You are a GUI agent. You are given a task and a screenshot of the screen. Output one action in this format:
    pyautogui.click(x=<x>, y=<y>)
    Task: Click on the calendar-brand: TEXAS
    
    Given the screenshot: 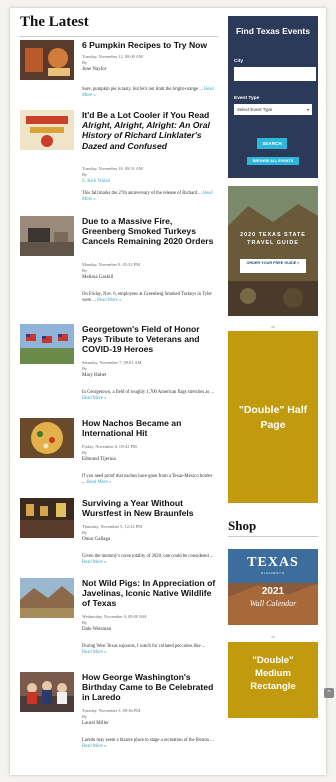 What is the action you would take?
    pyautogui.click(x=273, y=562)
    